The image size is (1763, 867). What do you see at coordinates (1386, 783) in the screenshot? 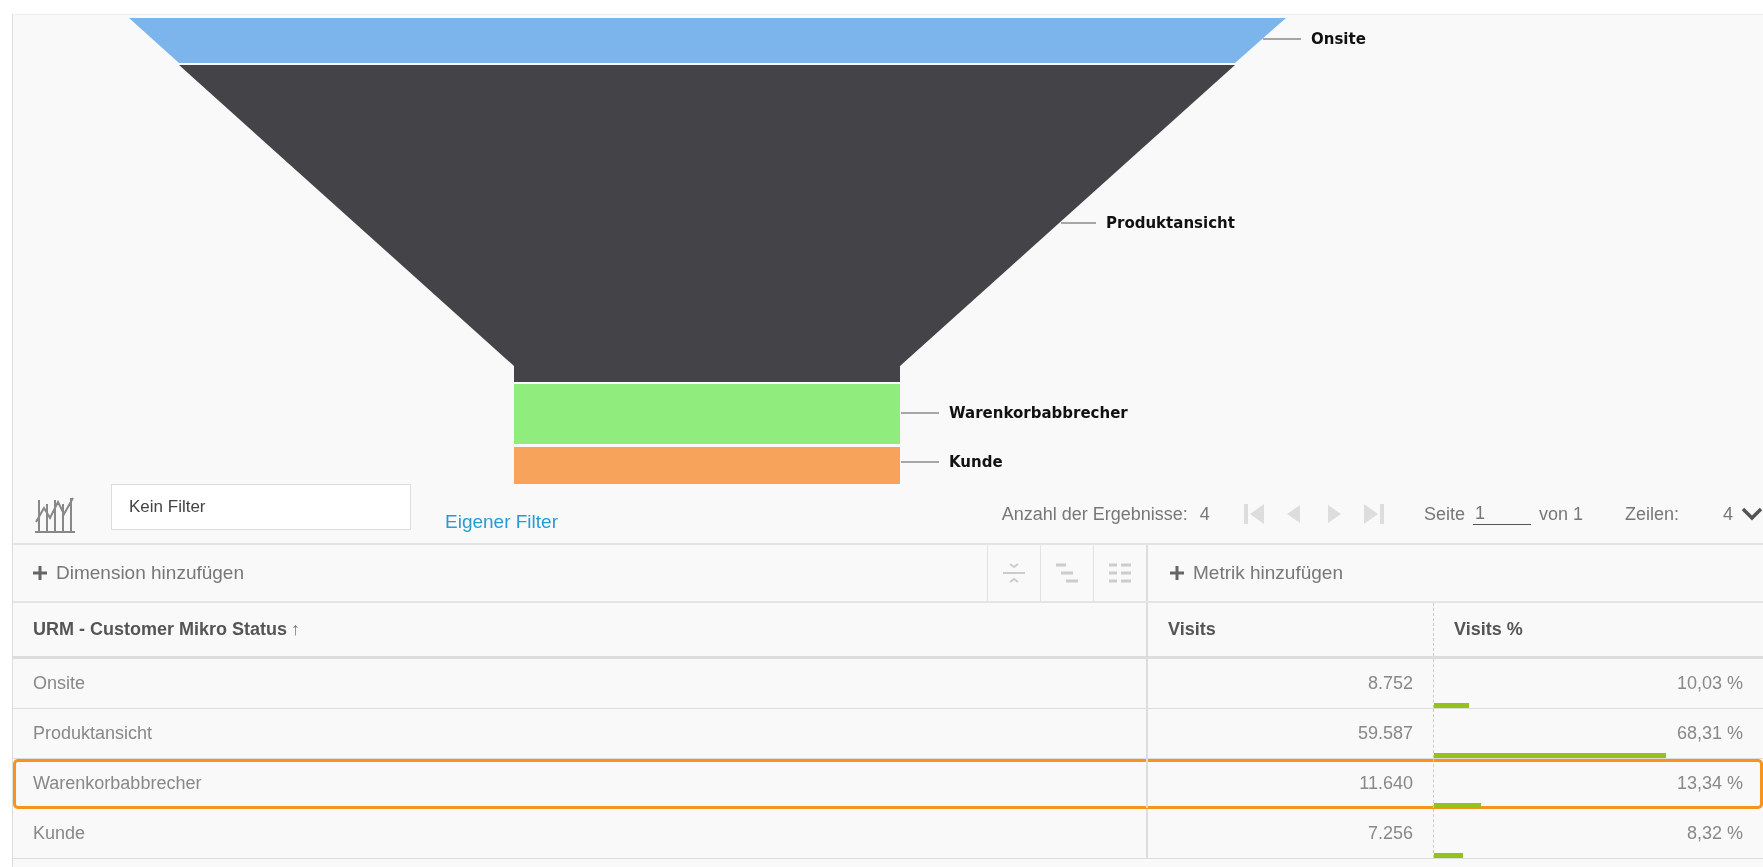
I see `table-cell: 11.640` at bounding box center [1386, 783].